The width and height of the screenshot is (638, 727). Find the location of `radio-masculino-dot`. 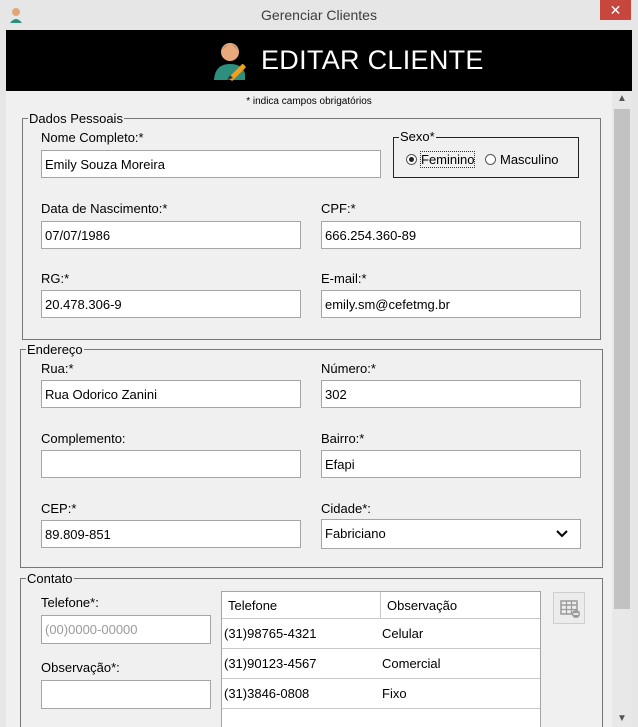

radio-masculino-dot is located at coordinates (490, 159).